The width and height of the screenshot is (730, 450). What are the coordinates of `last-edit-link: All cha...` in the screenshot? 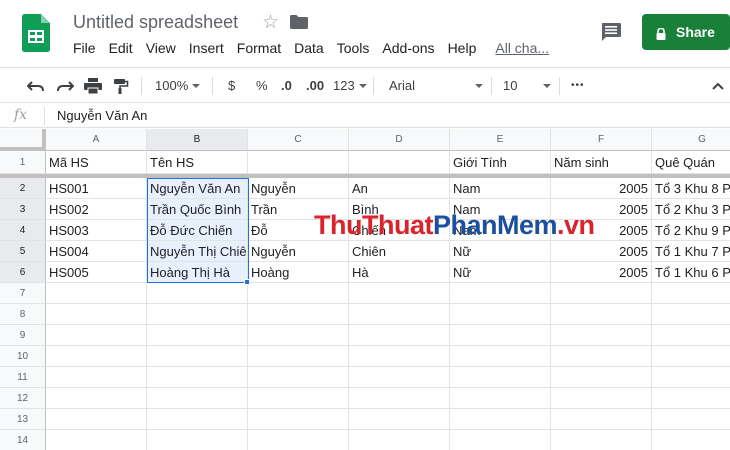 It's located at (522, 48).